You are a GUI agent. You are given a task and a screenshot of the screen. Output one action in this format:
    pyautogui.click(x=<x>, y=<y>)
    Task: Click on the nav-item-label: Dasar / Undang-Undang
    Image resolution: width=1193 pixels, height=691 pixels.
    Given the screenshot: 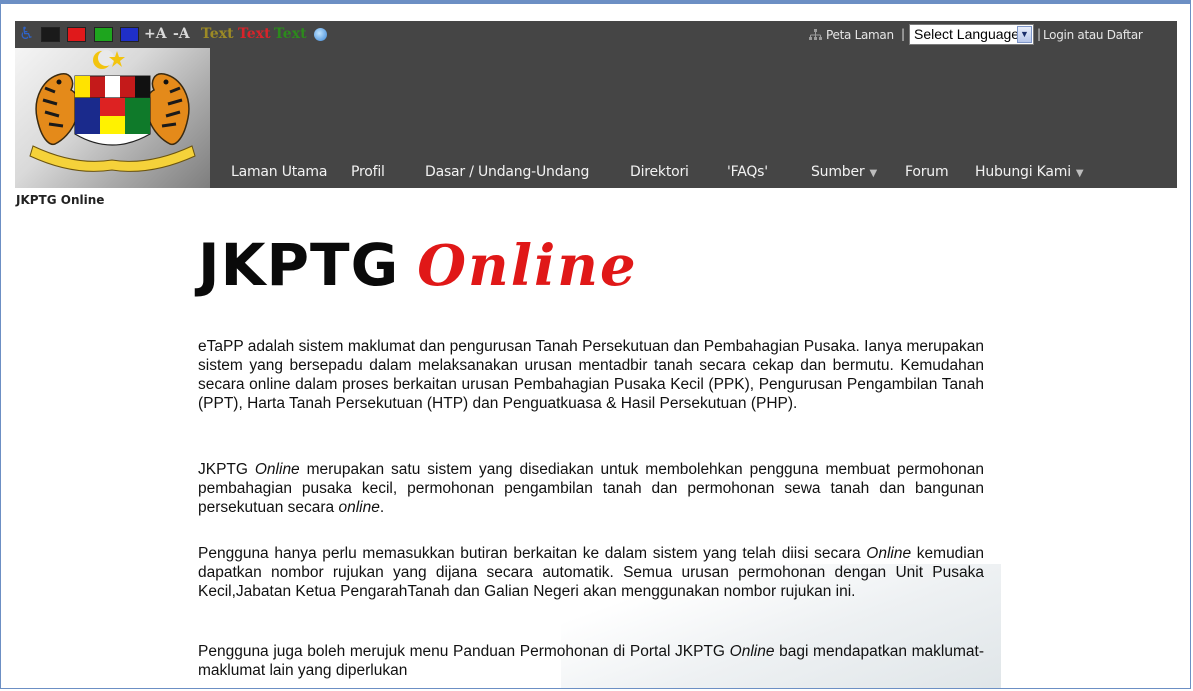 What is the action you would take?
    pyautogui.click(x=507, y=172)
    